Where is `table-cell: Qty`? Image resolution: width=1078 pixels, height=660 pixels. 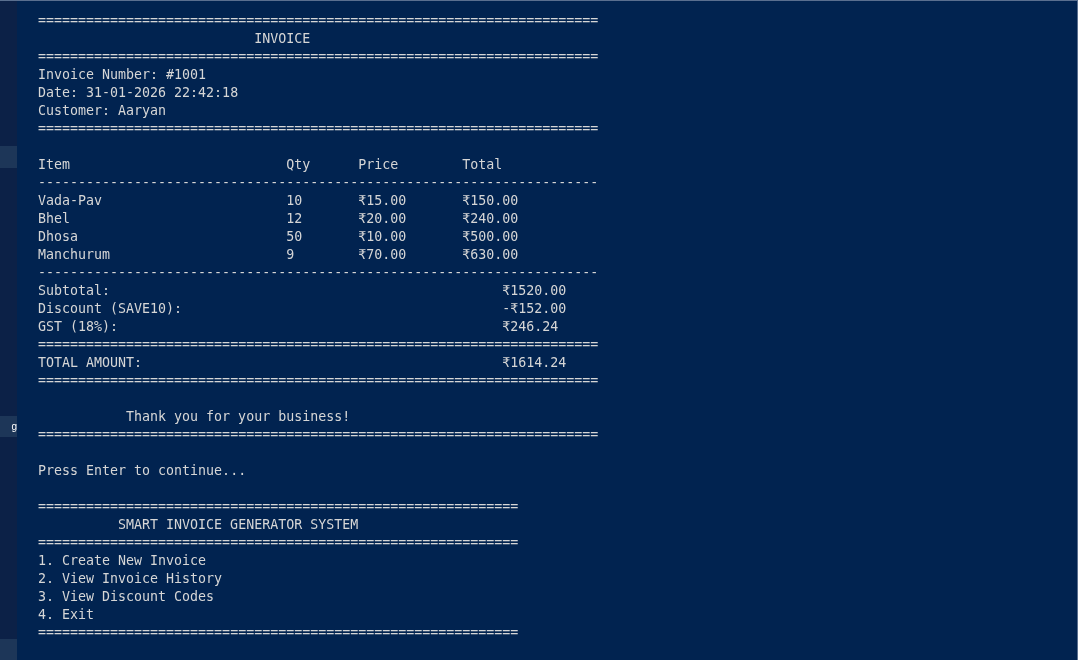
table-cell: Qty is located at coordinates (298, 164).